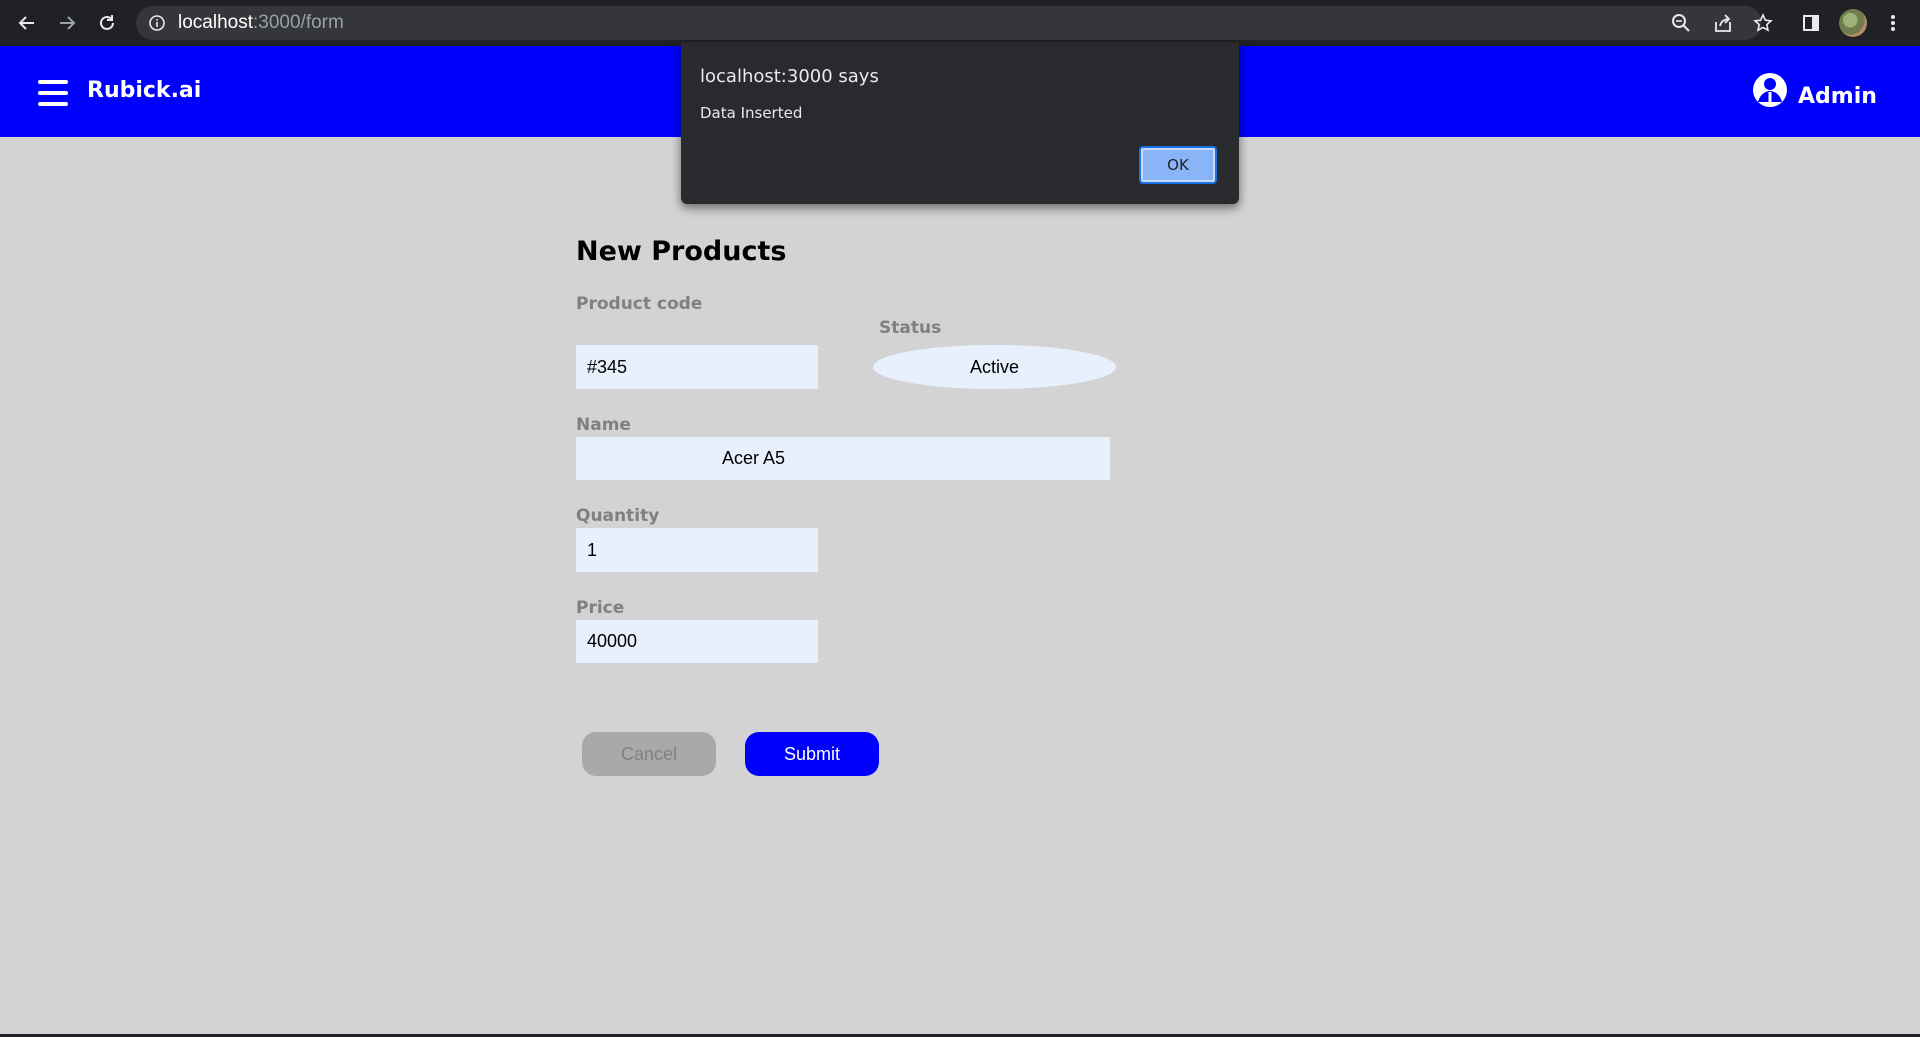  I want to click on browser-toolbar: localhost:3000/form, so click(960, 23).